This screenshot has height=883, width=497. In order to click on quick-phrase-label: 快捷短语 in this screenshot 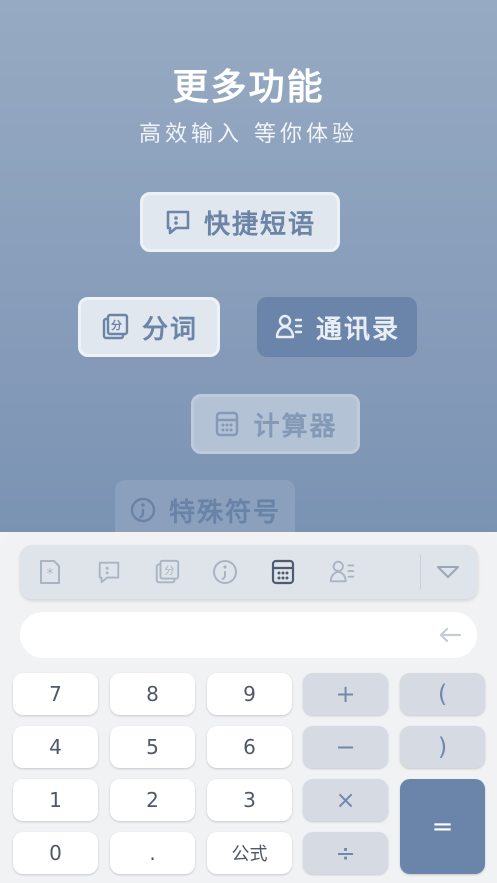, I will do `click(259, 224)`.